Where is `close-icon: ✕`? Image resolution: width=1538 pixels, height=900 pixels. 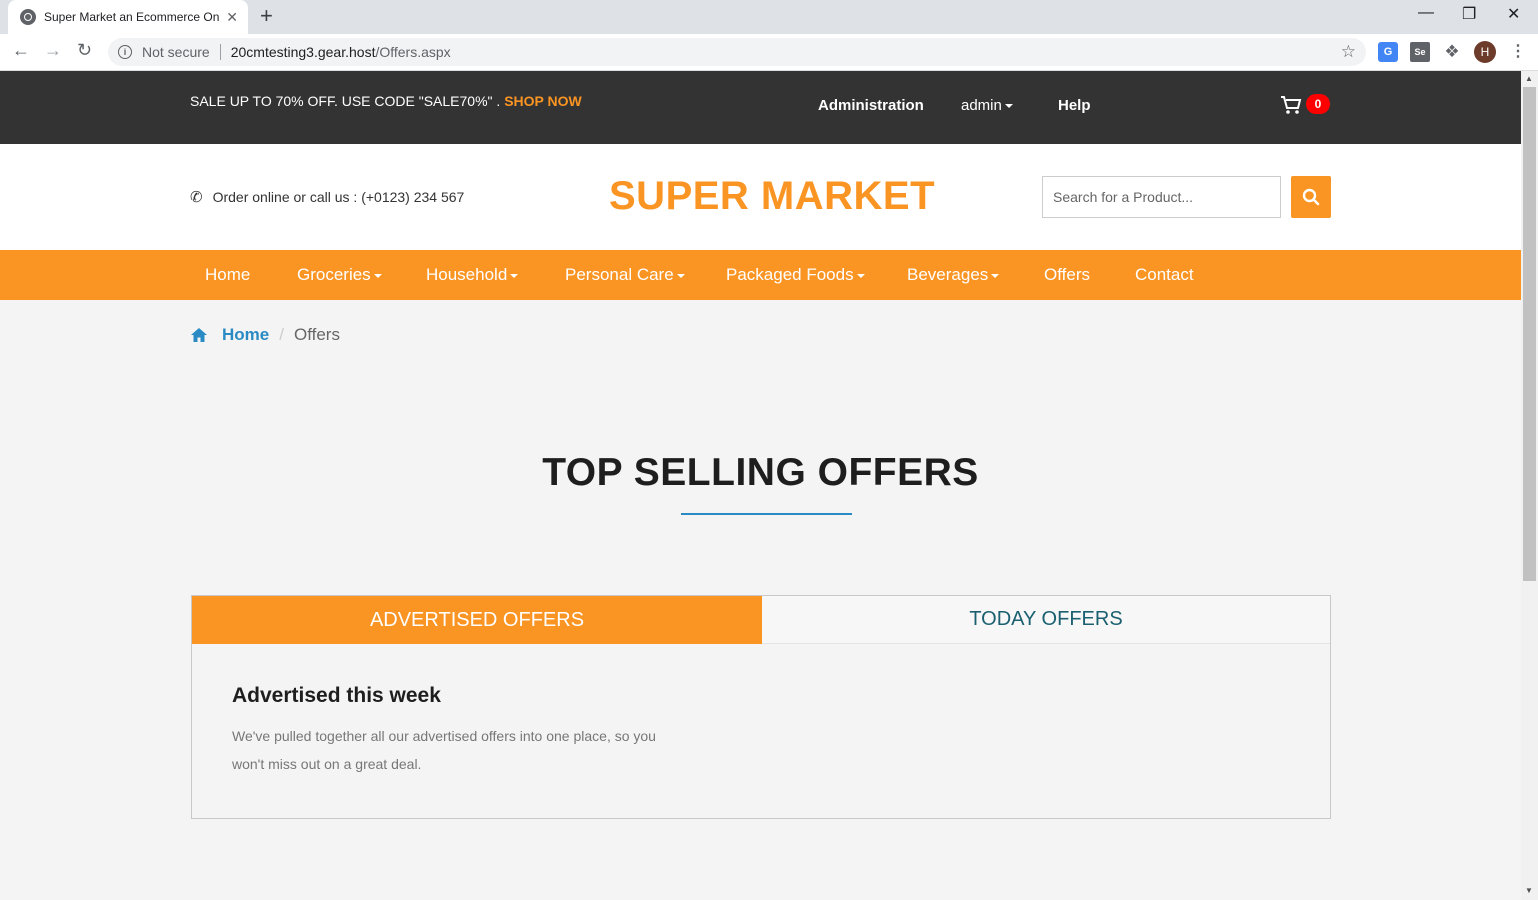 close-icon: ✕ is located at coordinates (232, 17).